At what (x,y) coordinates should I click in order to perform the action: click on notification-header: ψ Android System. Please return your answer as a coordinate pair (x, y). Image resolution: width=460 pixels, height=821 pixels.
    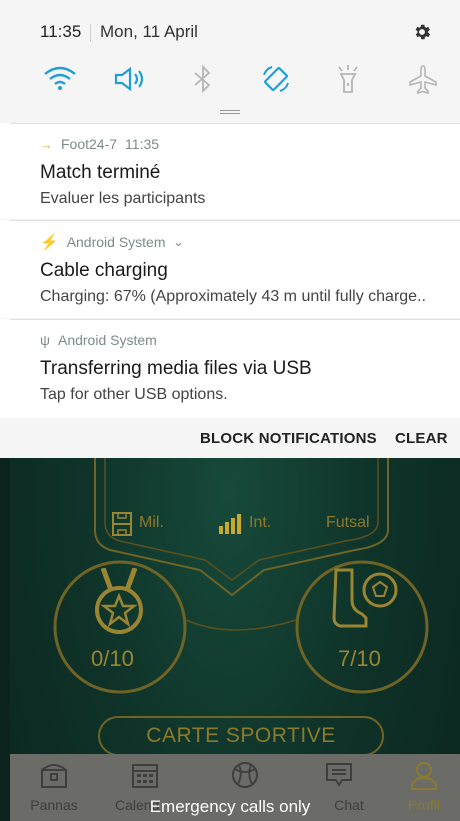
    Looking at the image, I should click on (98, 340).